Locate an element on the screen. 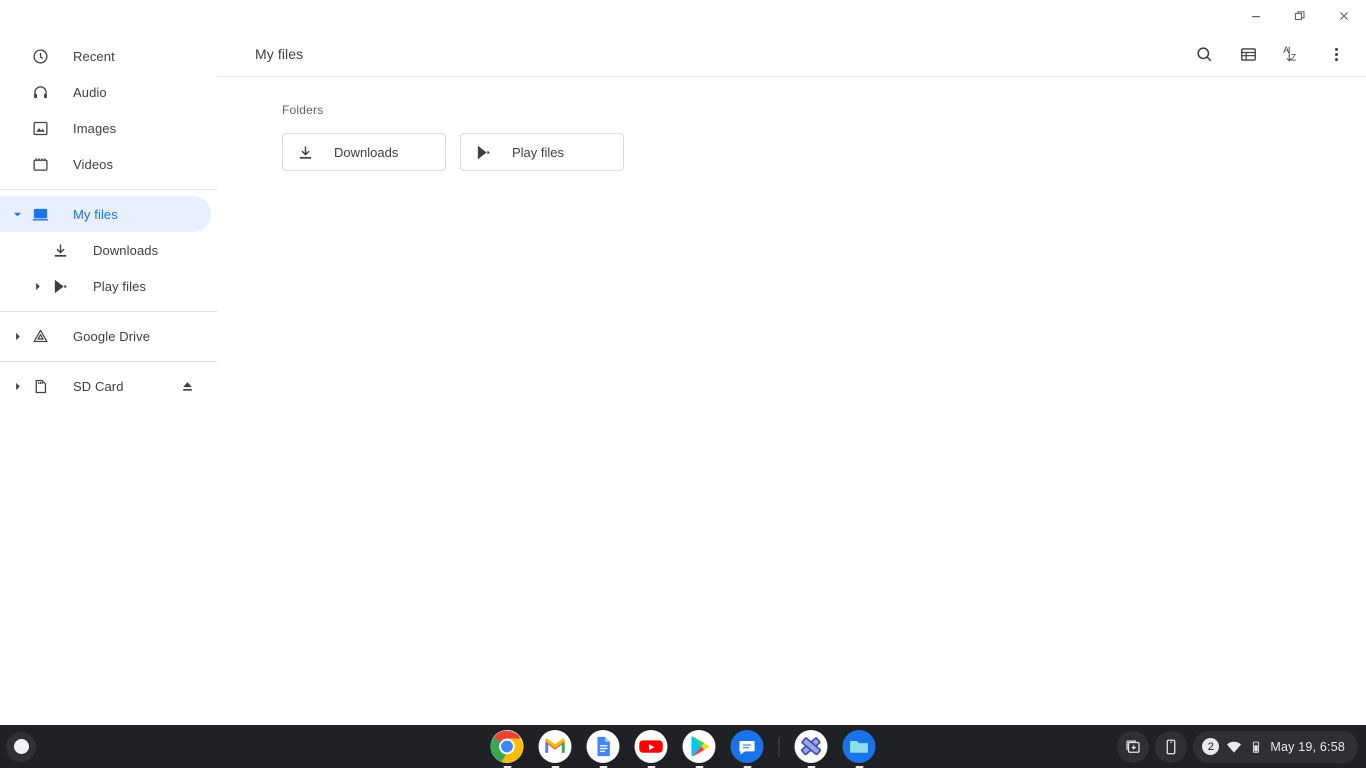  sidebar-item-label: Recent is located at coordinates (94, 56).